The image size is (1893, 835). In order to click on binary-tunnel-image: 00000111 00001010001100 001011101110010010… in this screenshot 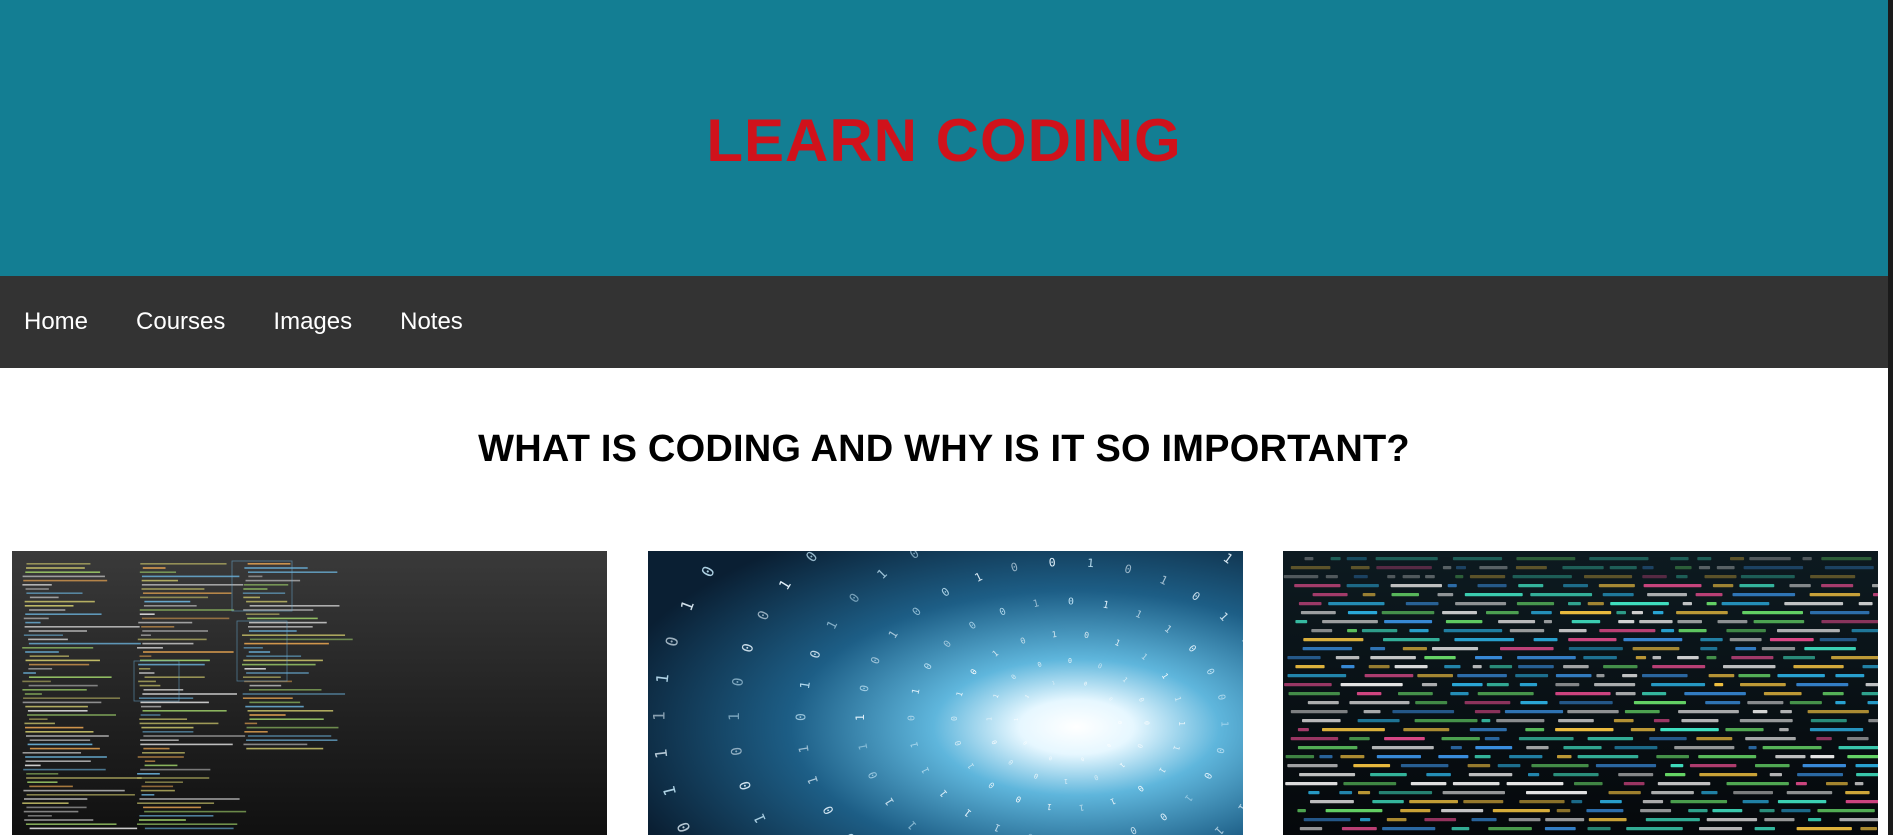, I will do `click(945, 693)`.